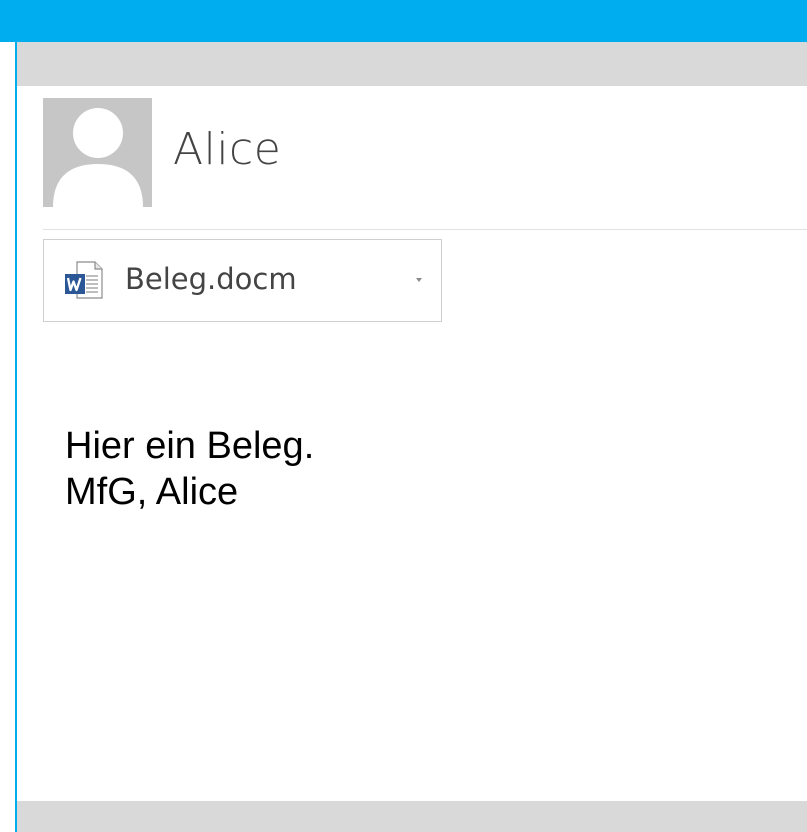 The image size is (807, 832). I want to click on window-left-border, so click(8, 416).